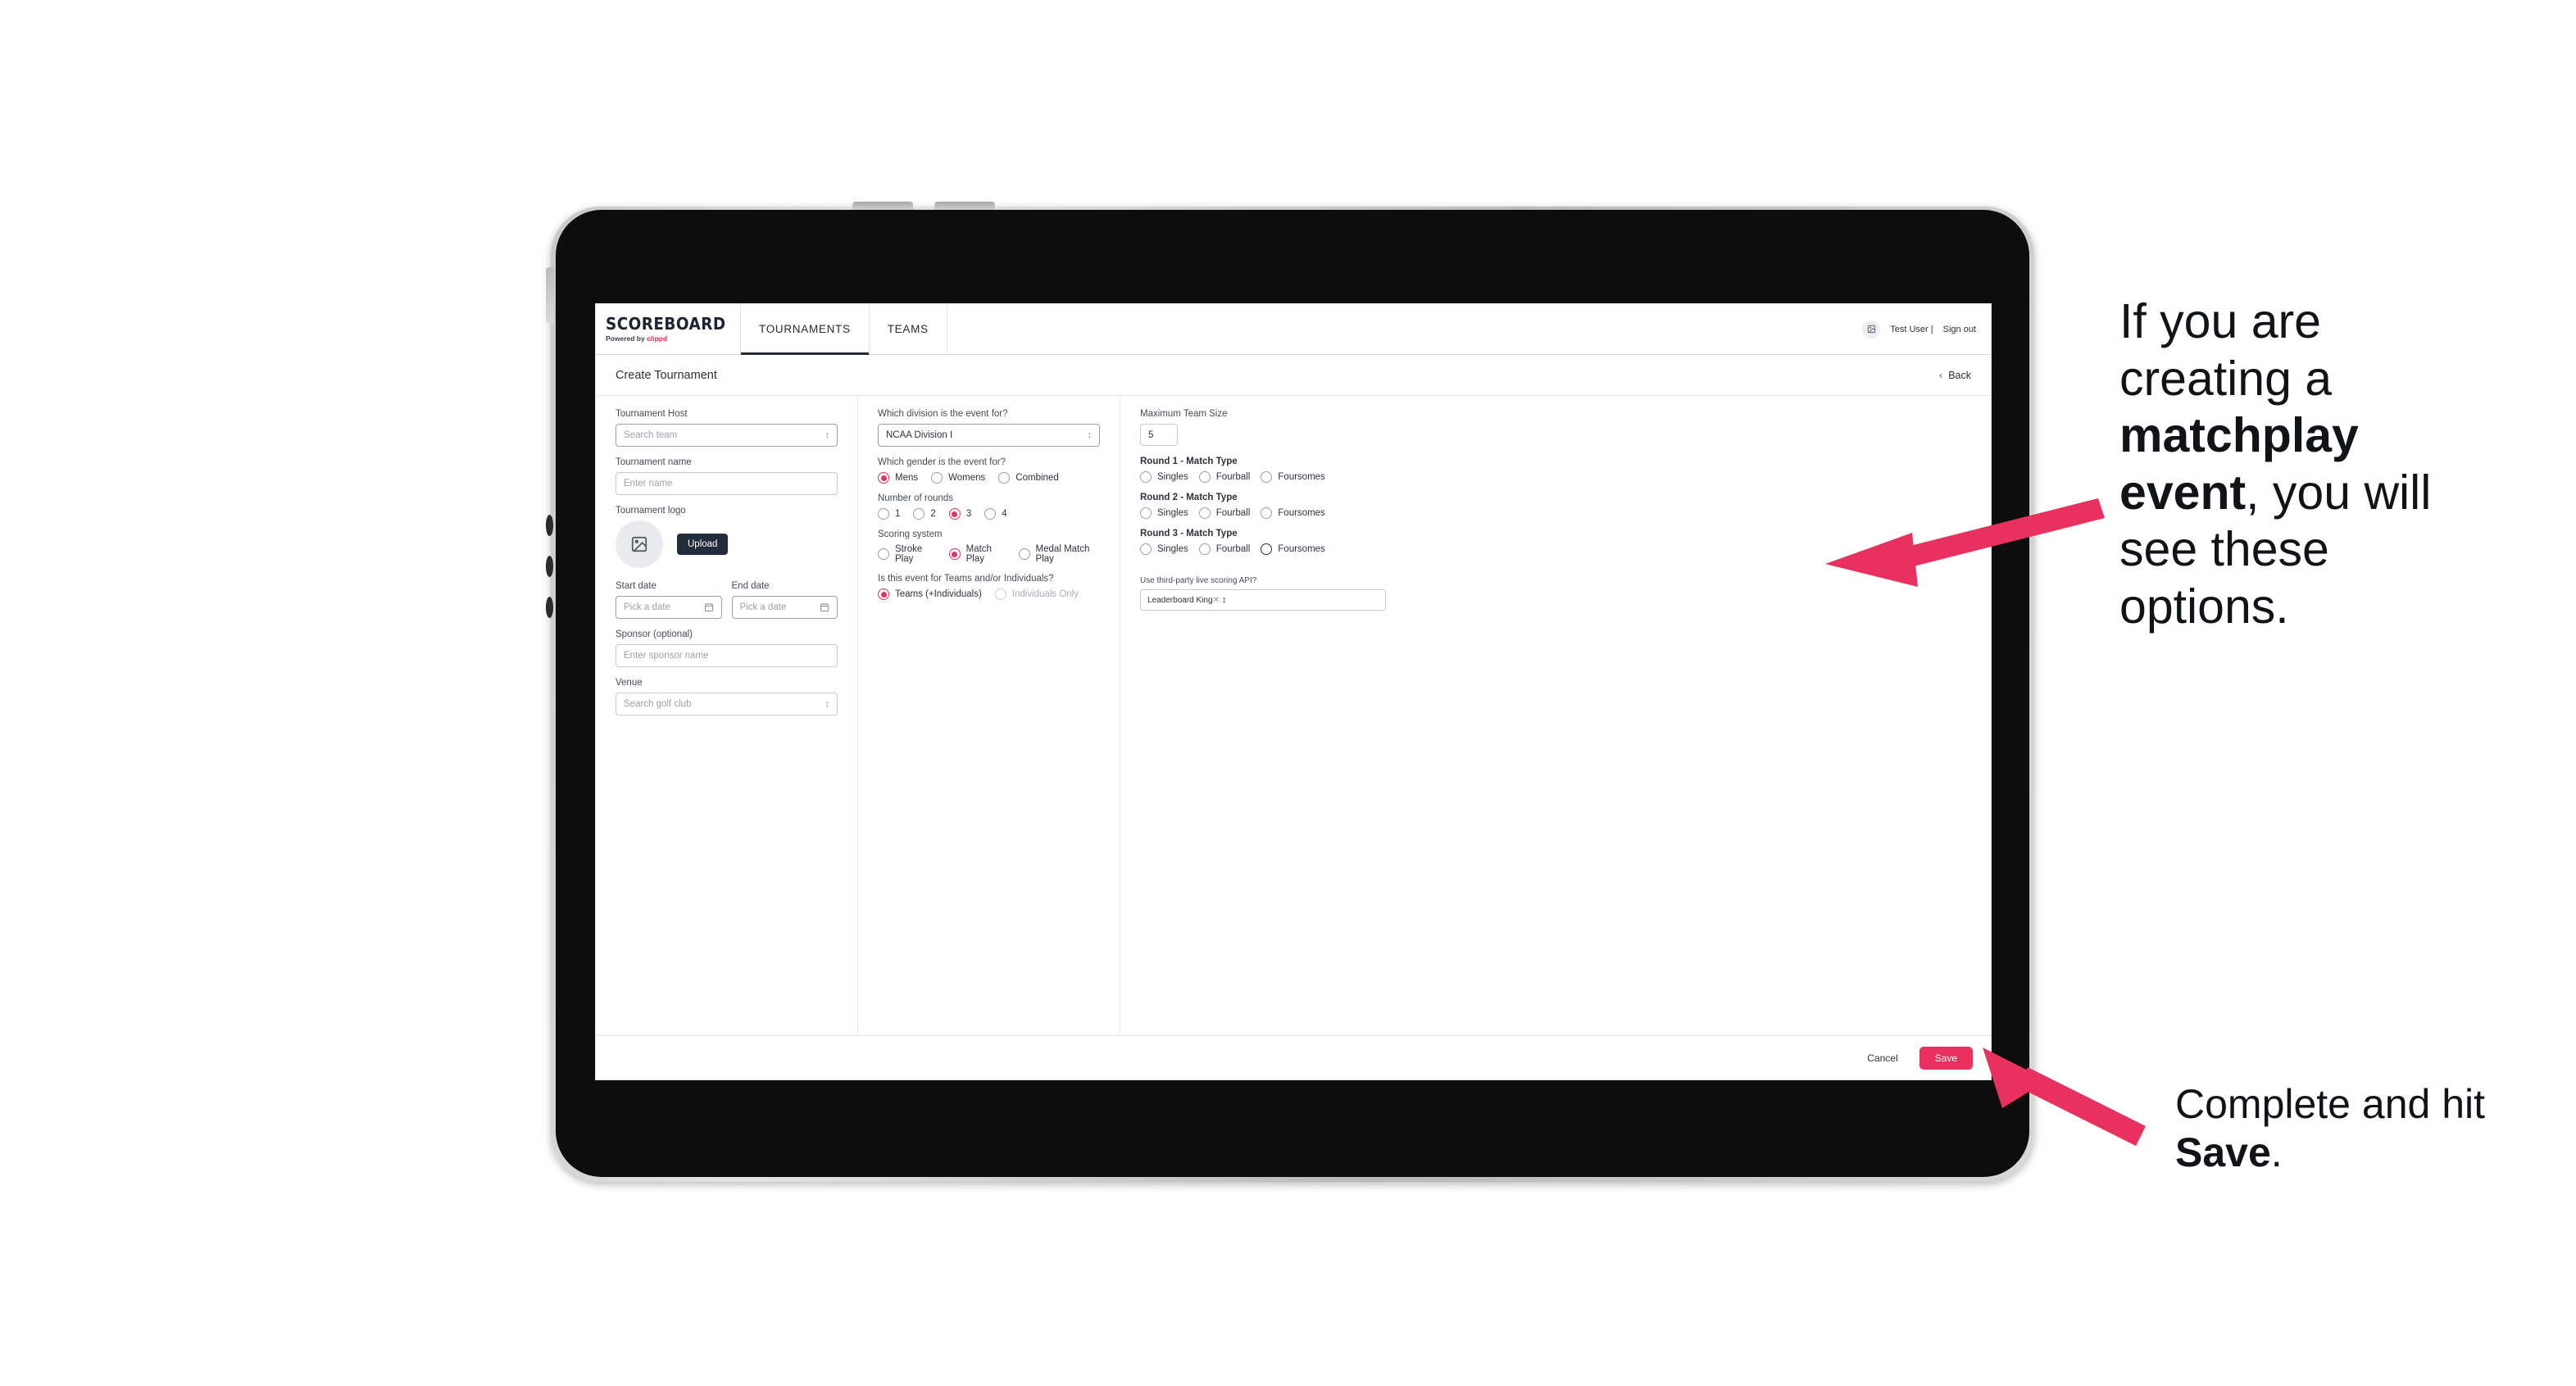 This screenshot has height=1386, width=2576. I want to click on gender-radio-group: Mens Womens Combined, so click(989, 478).